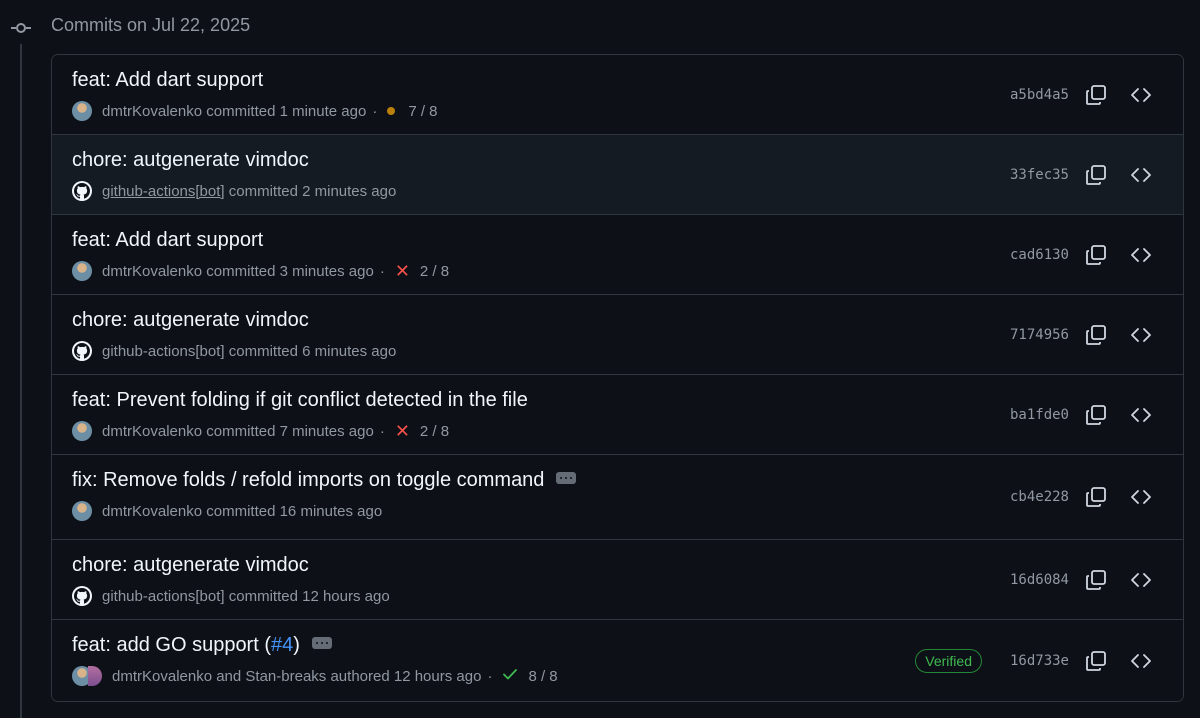 The image size is (1200, 718). Describe the element at coordinates (543, 676) in the screenshot. I see `check-count: 8 / 8` at that location.